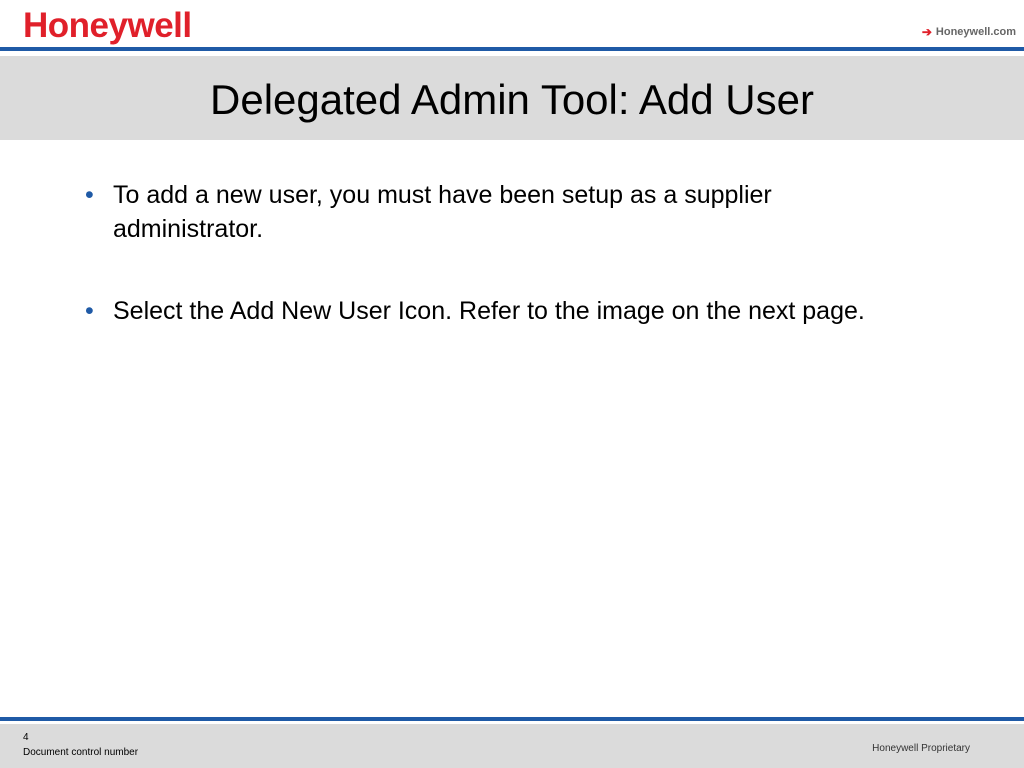 This screenshot has height=768, width=1024. I want to click on footer-divider, so click(512, 719).